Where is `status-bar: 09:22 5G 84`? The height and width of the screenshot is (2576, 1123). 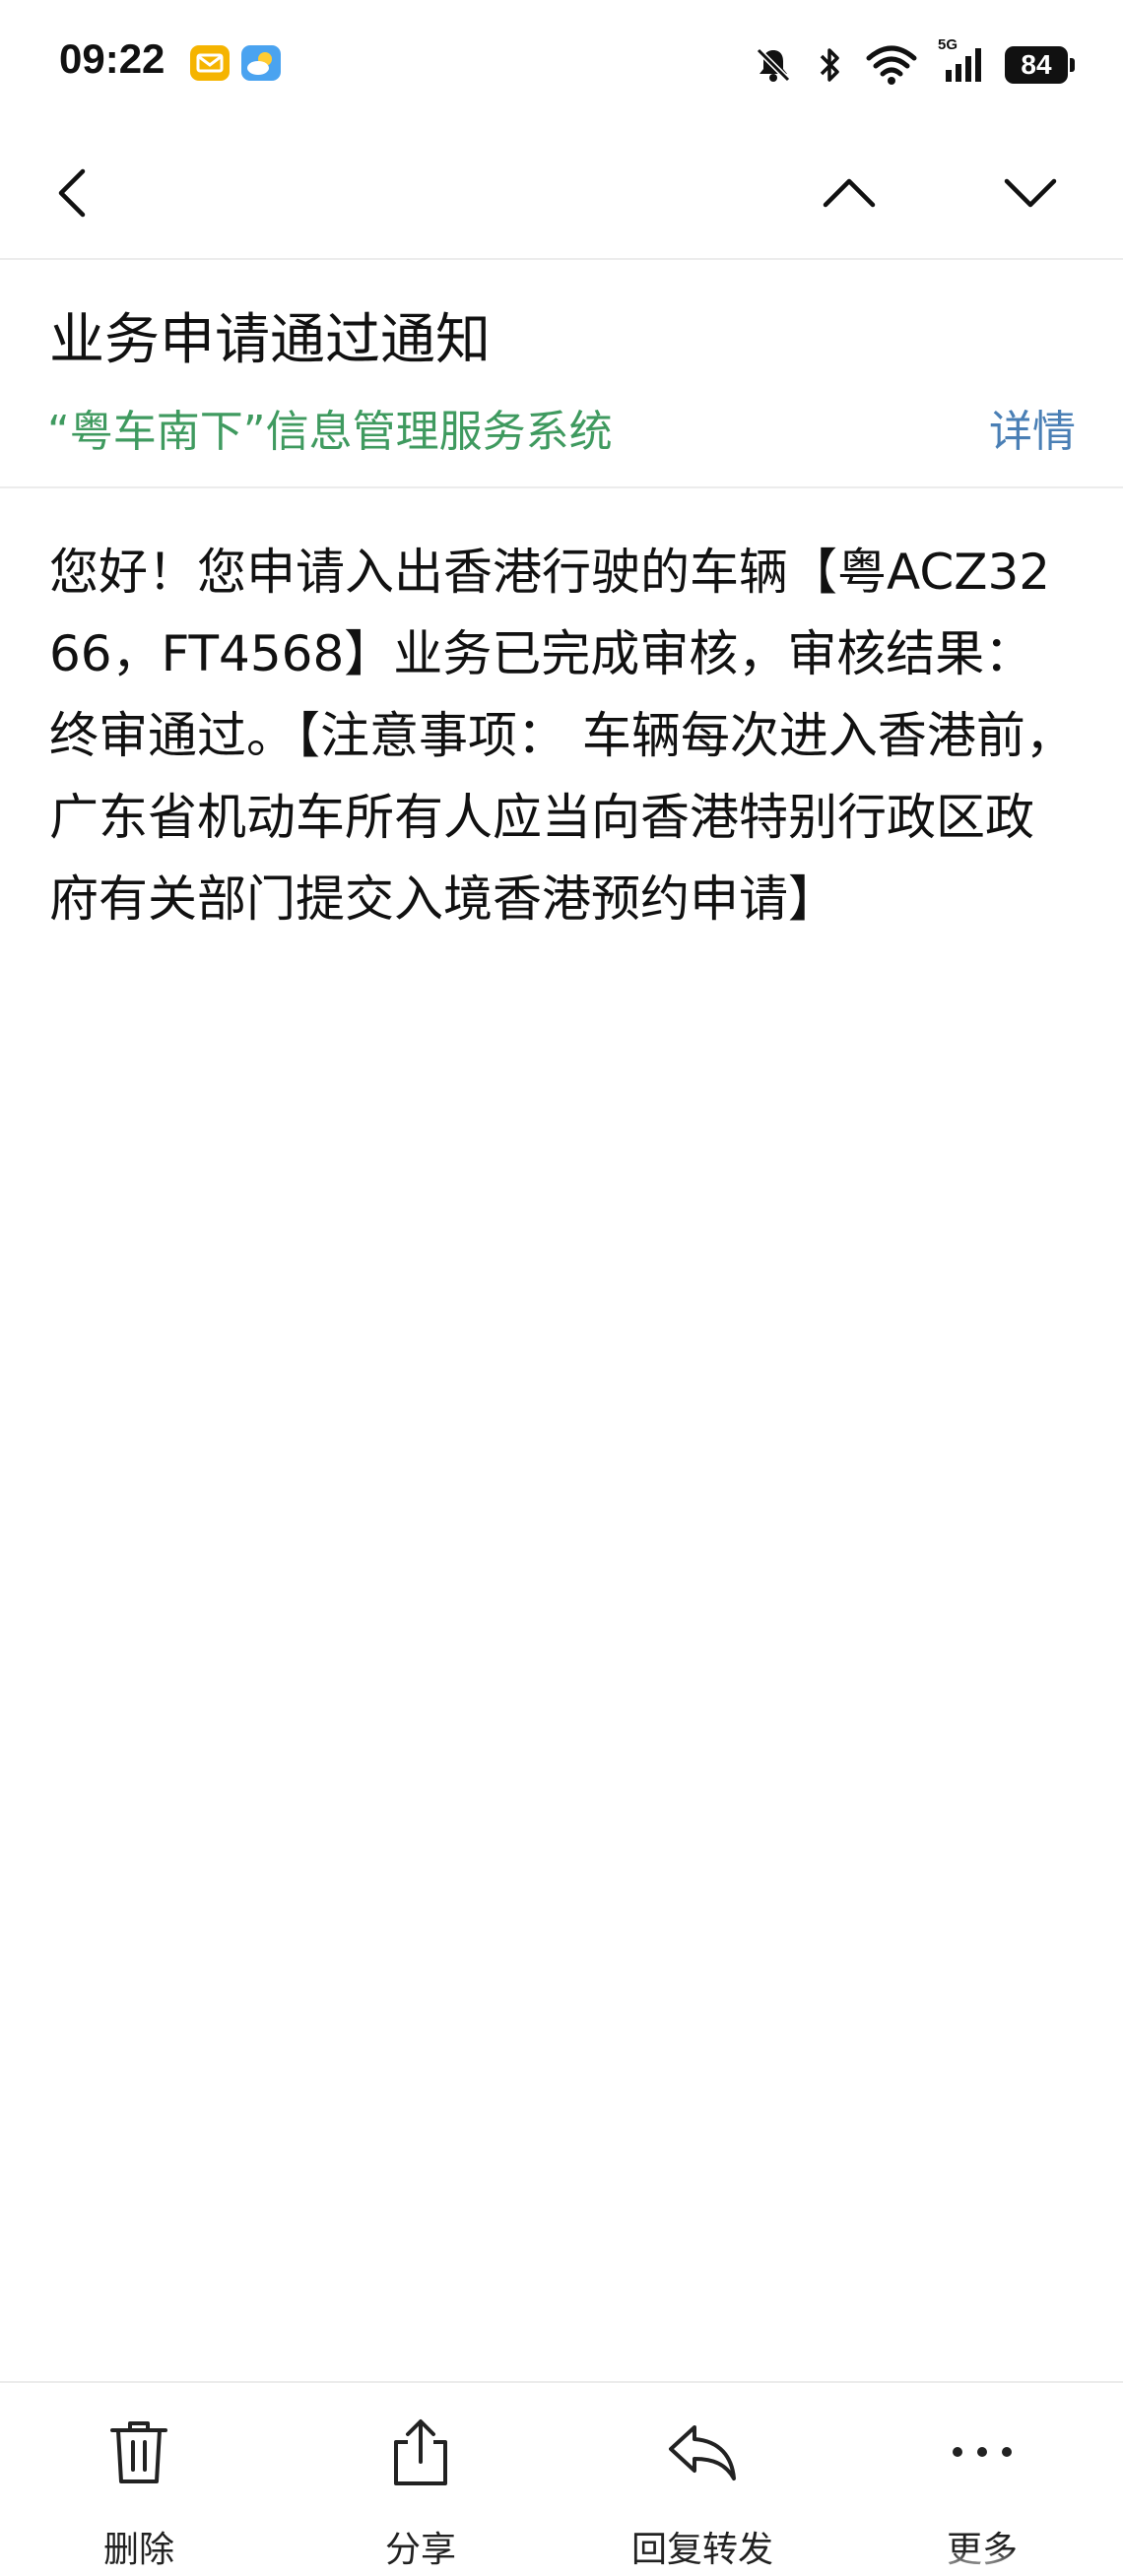 status-bar: 09:22 5G 84 is located at coordinates (561, 64).